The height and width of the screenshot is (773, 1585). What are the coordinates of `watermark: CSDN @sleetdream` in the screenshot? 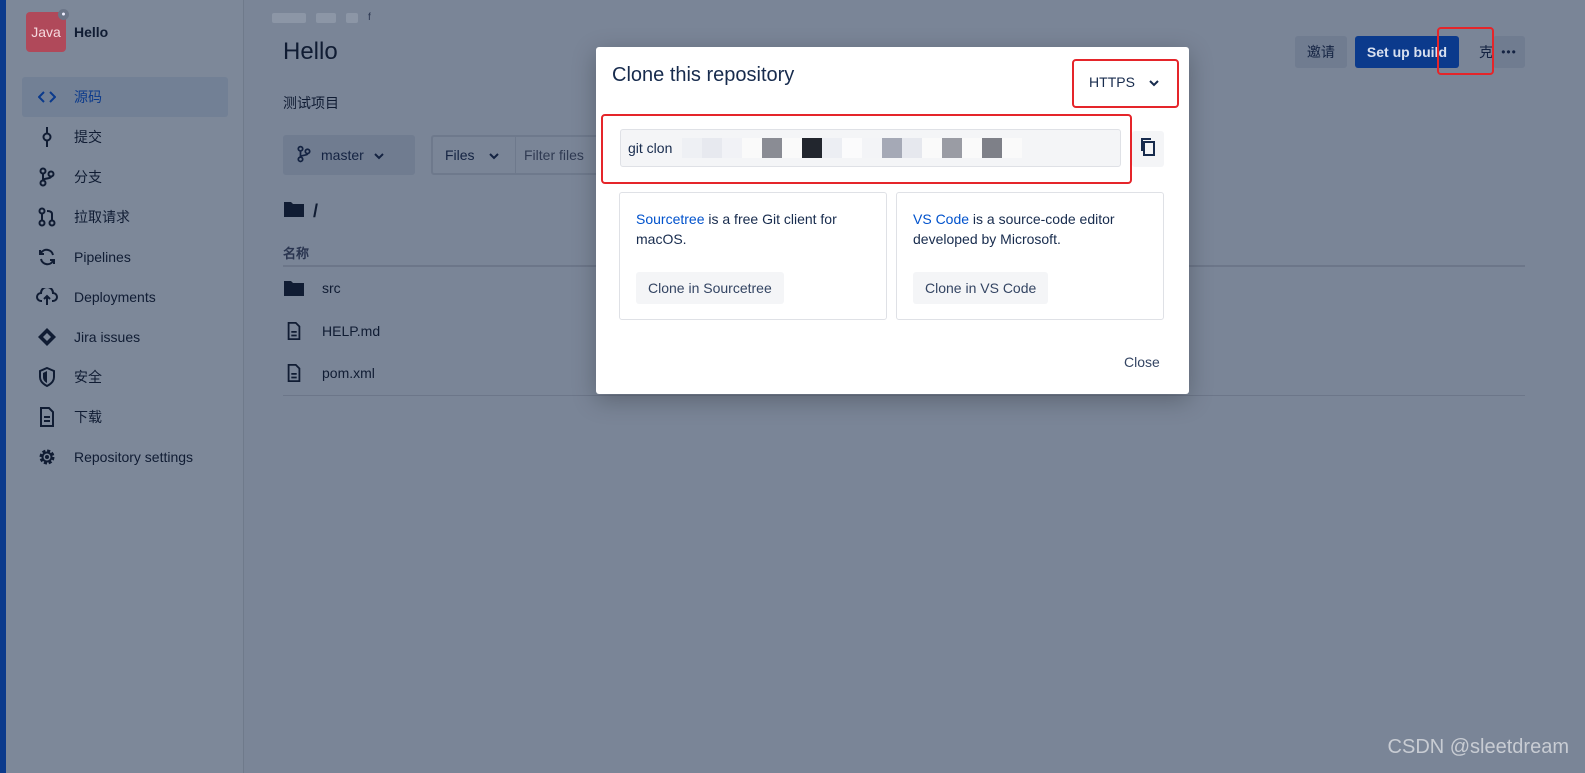 It's located at (1478, 747).